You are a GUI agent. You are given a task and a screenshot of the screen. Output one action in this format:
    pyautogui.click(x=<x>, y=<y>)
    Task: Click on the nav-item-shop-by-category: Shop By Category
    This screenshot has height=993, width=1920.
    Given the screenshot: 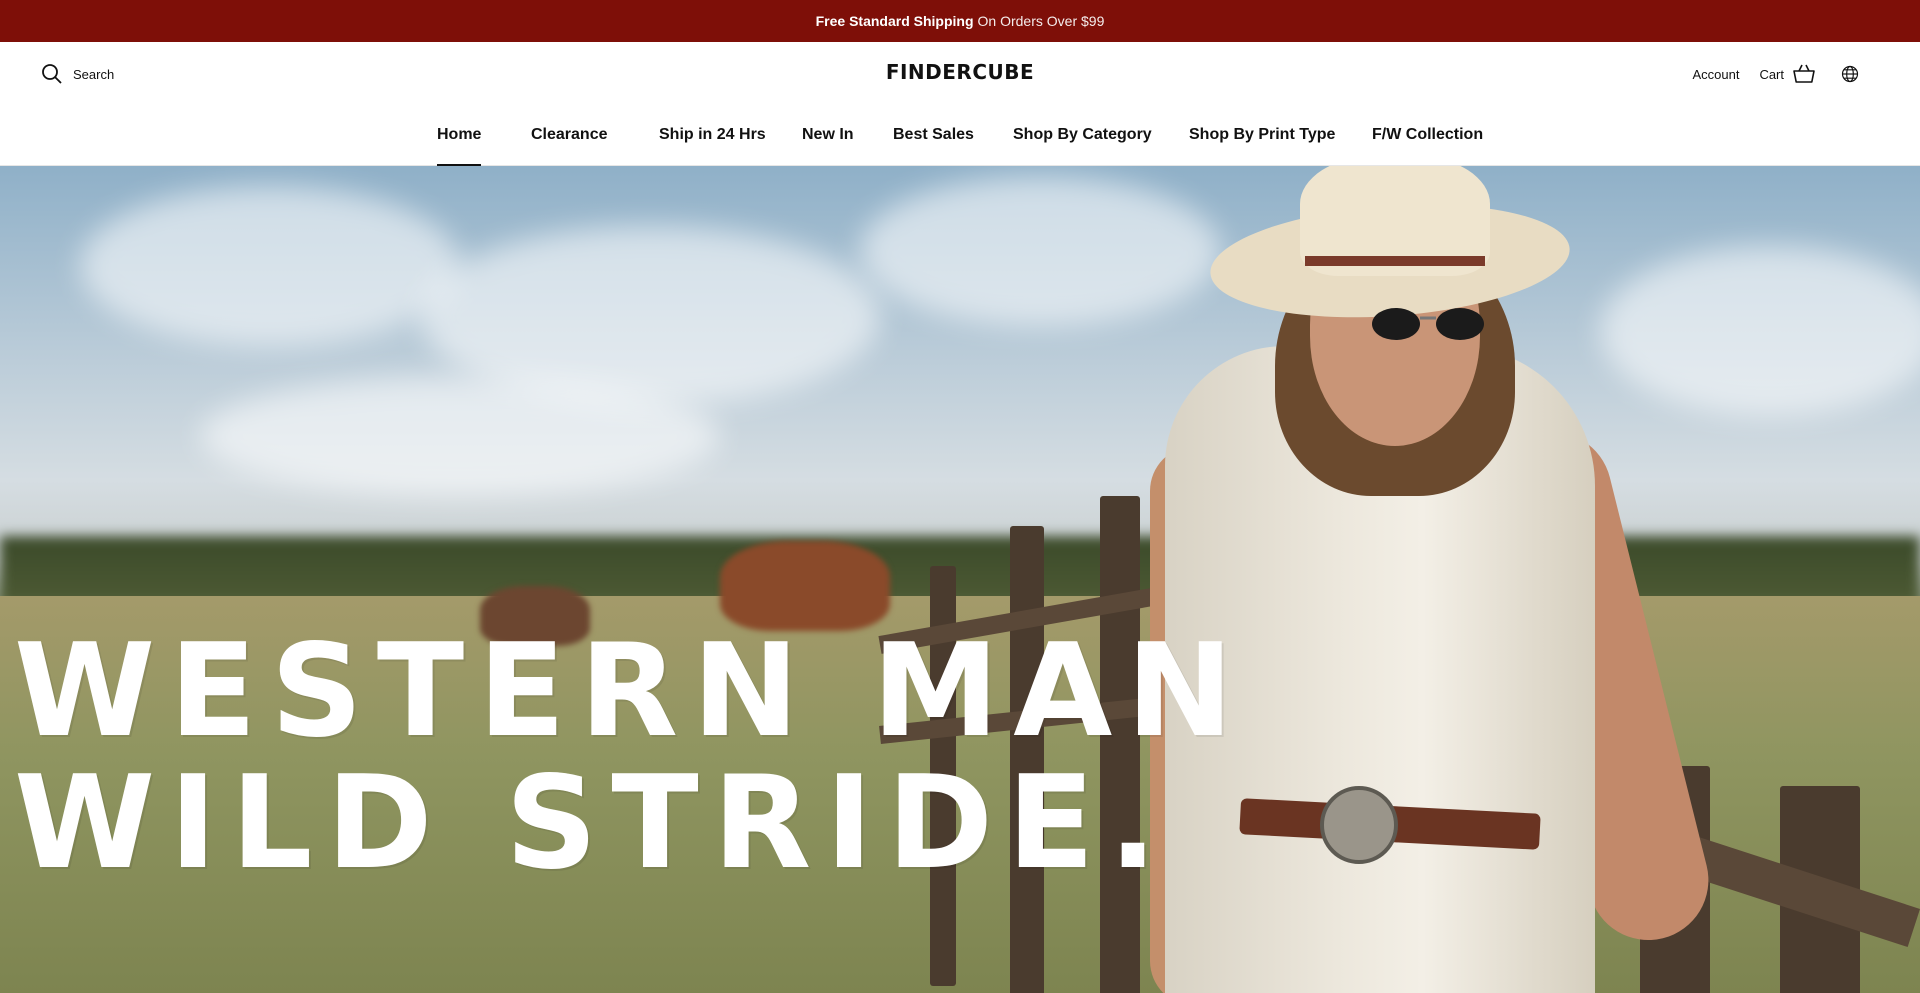 What is the action you would take?
    pyautogui.click(x=1082, y=134)
    